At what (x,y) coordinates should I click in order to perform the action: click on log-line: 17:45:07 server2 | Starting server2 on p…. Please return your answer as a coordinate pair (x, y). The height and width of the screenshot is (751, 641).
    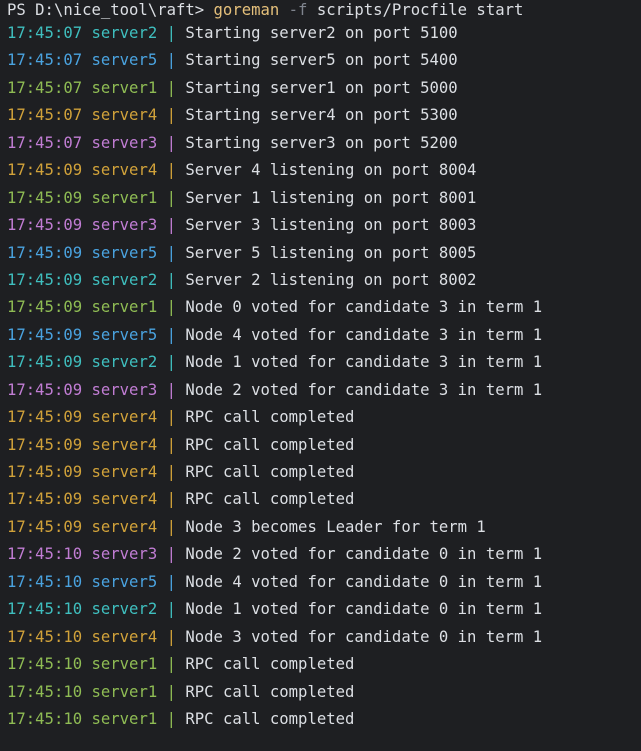
    Looking at the image, I should click on (324, 36).